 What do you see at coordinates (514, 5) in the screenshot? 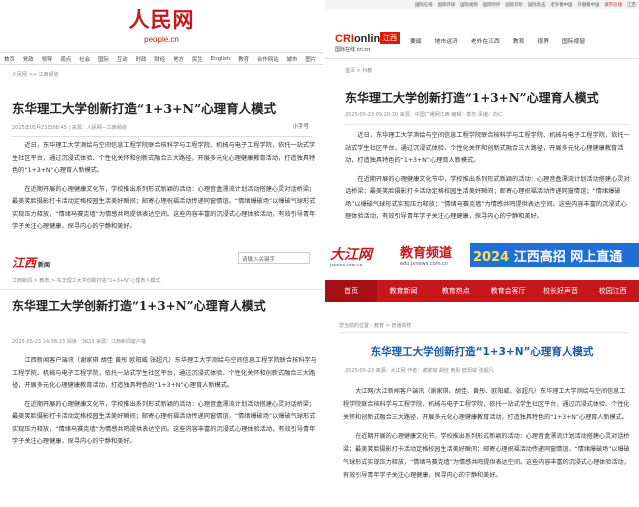
I see `top-nav-item: 国际云听` at bounding box center [514, 5].